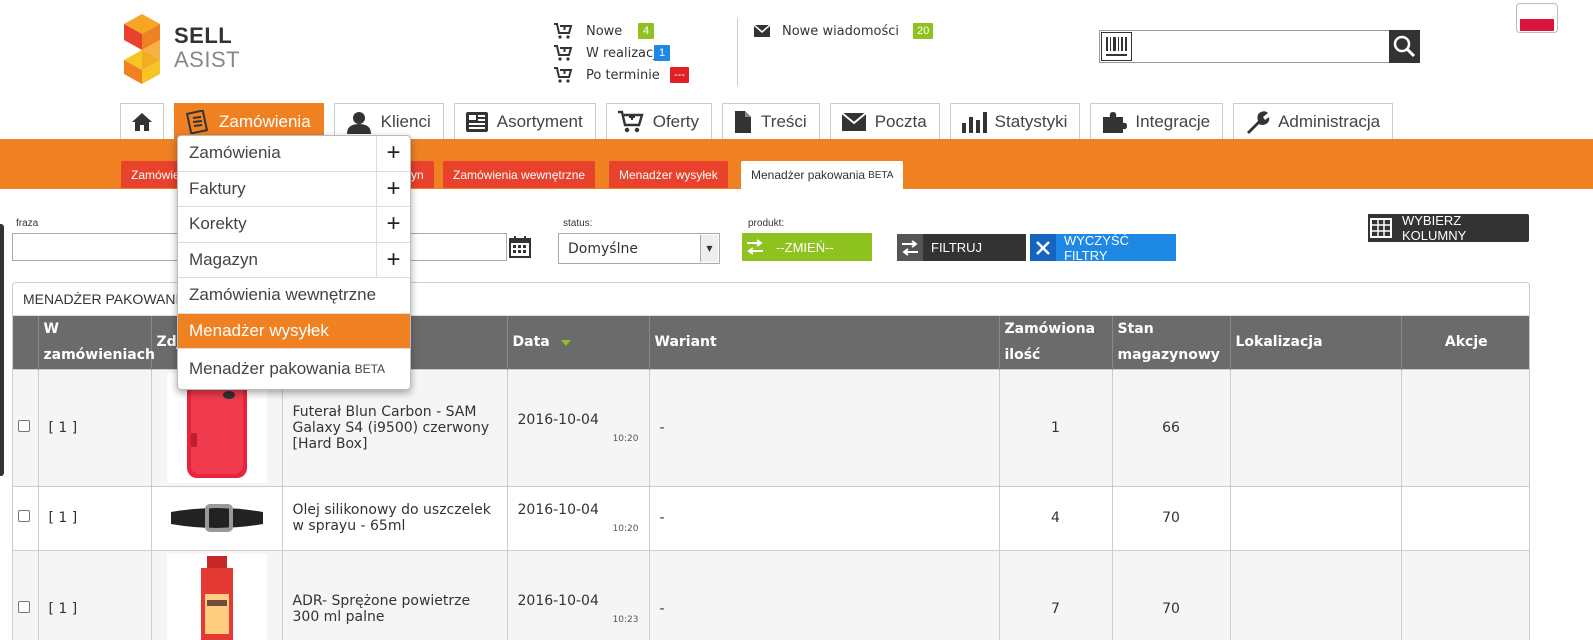 The width and height of the screenshot is (1593, 640). Describe the element at coordinates (393, 188) in the screenshot. I see `add-invoice-button: +` at that location.